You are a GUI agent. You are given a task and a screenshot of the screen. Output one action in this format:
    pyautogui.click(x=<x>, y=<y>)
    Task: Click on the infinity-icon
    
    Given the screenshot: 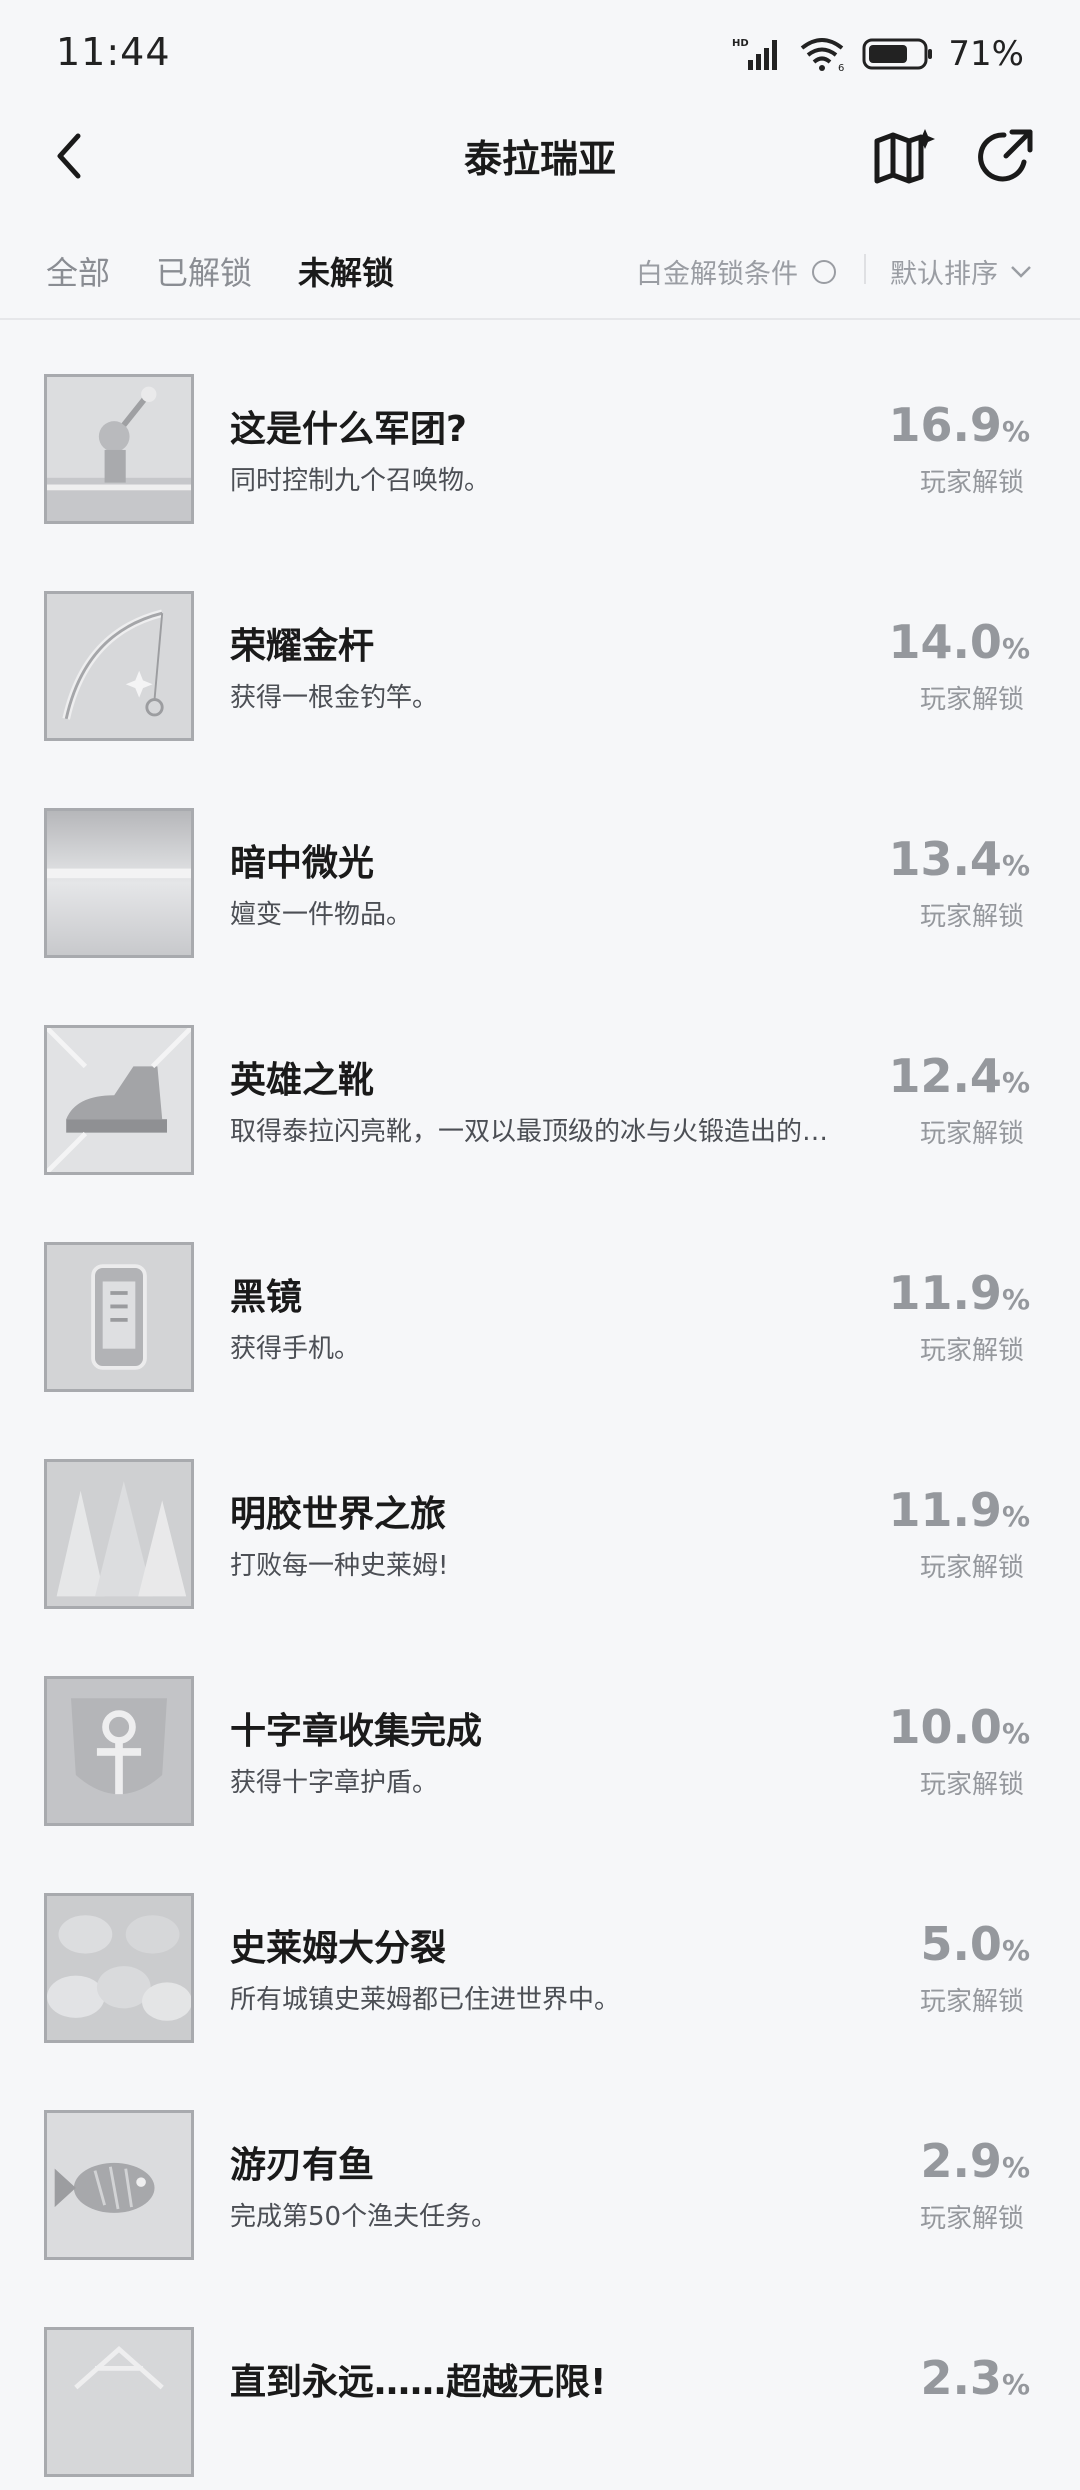 What is the action you would take?
    pyautogui.click(x=119, y=2402)
    